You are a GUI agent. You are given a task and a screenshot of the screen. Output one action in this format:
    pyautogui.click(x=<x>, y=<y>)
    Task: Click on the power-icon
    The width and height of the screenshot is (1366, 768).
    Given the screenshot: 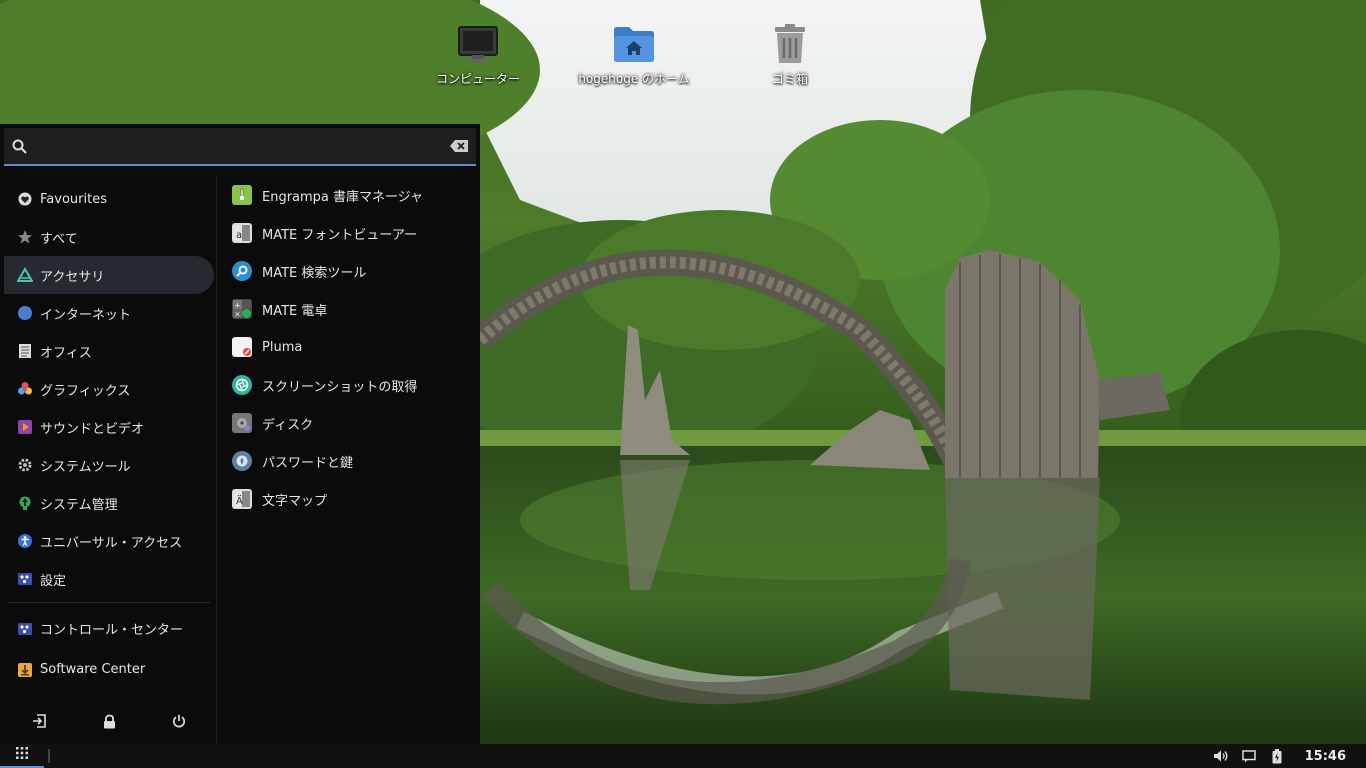 What is the action you would take?
    pyautogui.click(x=179, y=721)
    